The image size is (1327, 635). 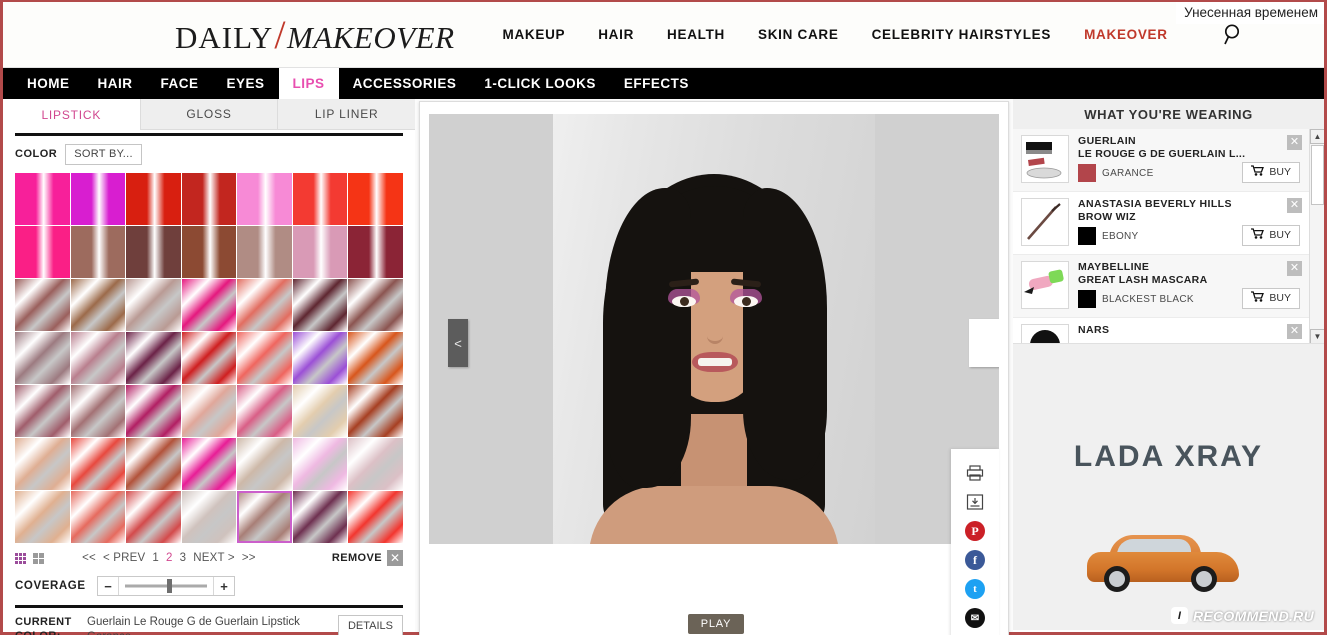 What do you see at coordinates (962, 34) in the screenshot?
I see `top-nav-item-celebrity-hairstyles: CELEBRITY HAIRSTYLES` at bounding box center [962, 34].